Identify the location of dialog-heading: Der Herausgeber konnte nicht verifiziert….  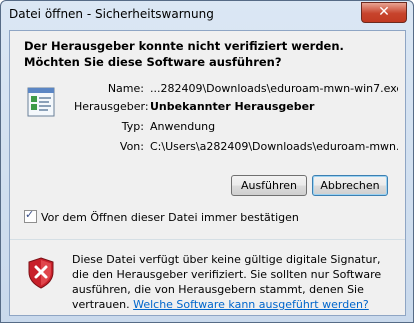
(184, 54).